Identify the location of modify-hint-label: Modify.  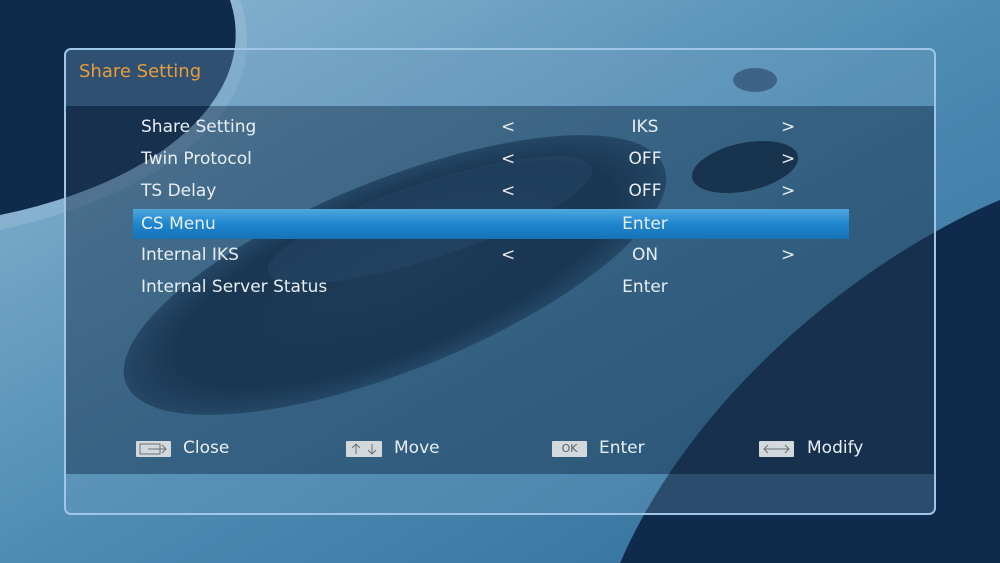
(835, 448).